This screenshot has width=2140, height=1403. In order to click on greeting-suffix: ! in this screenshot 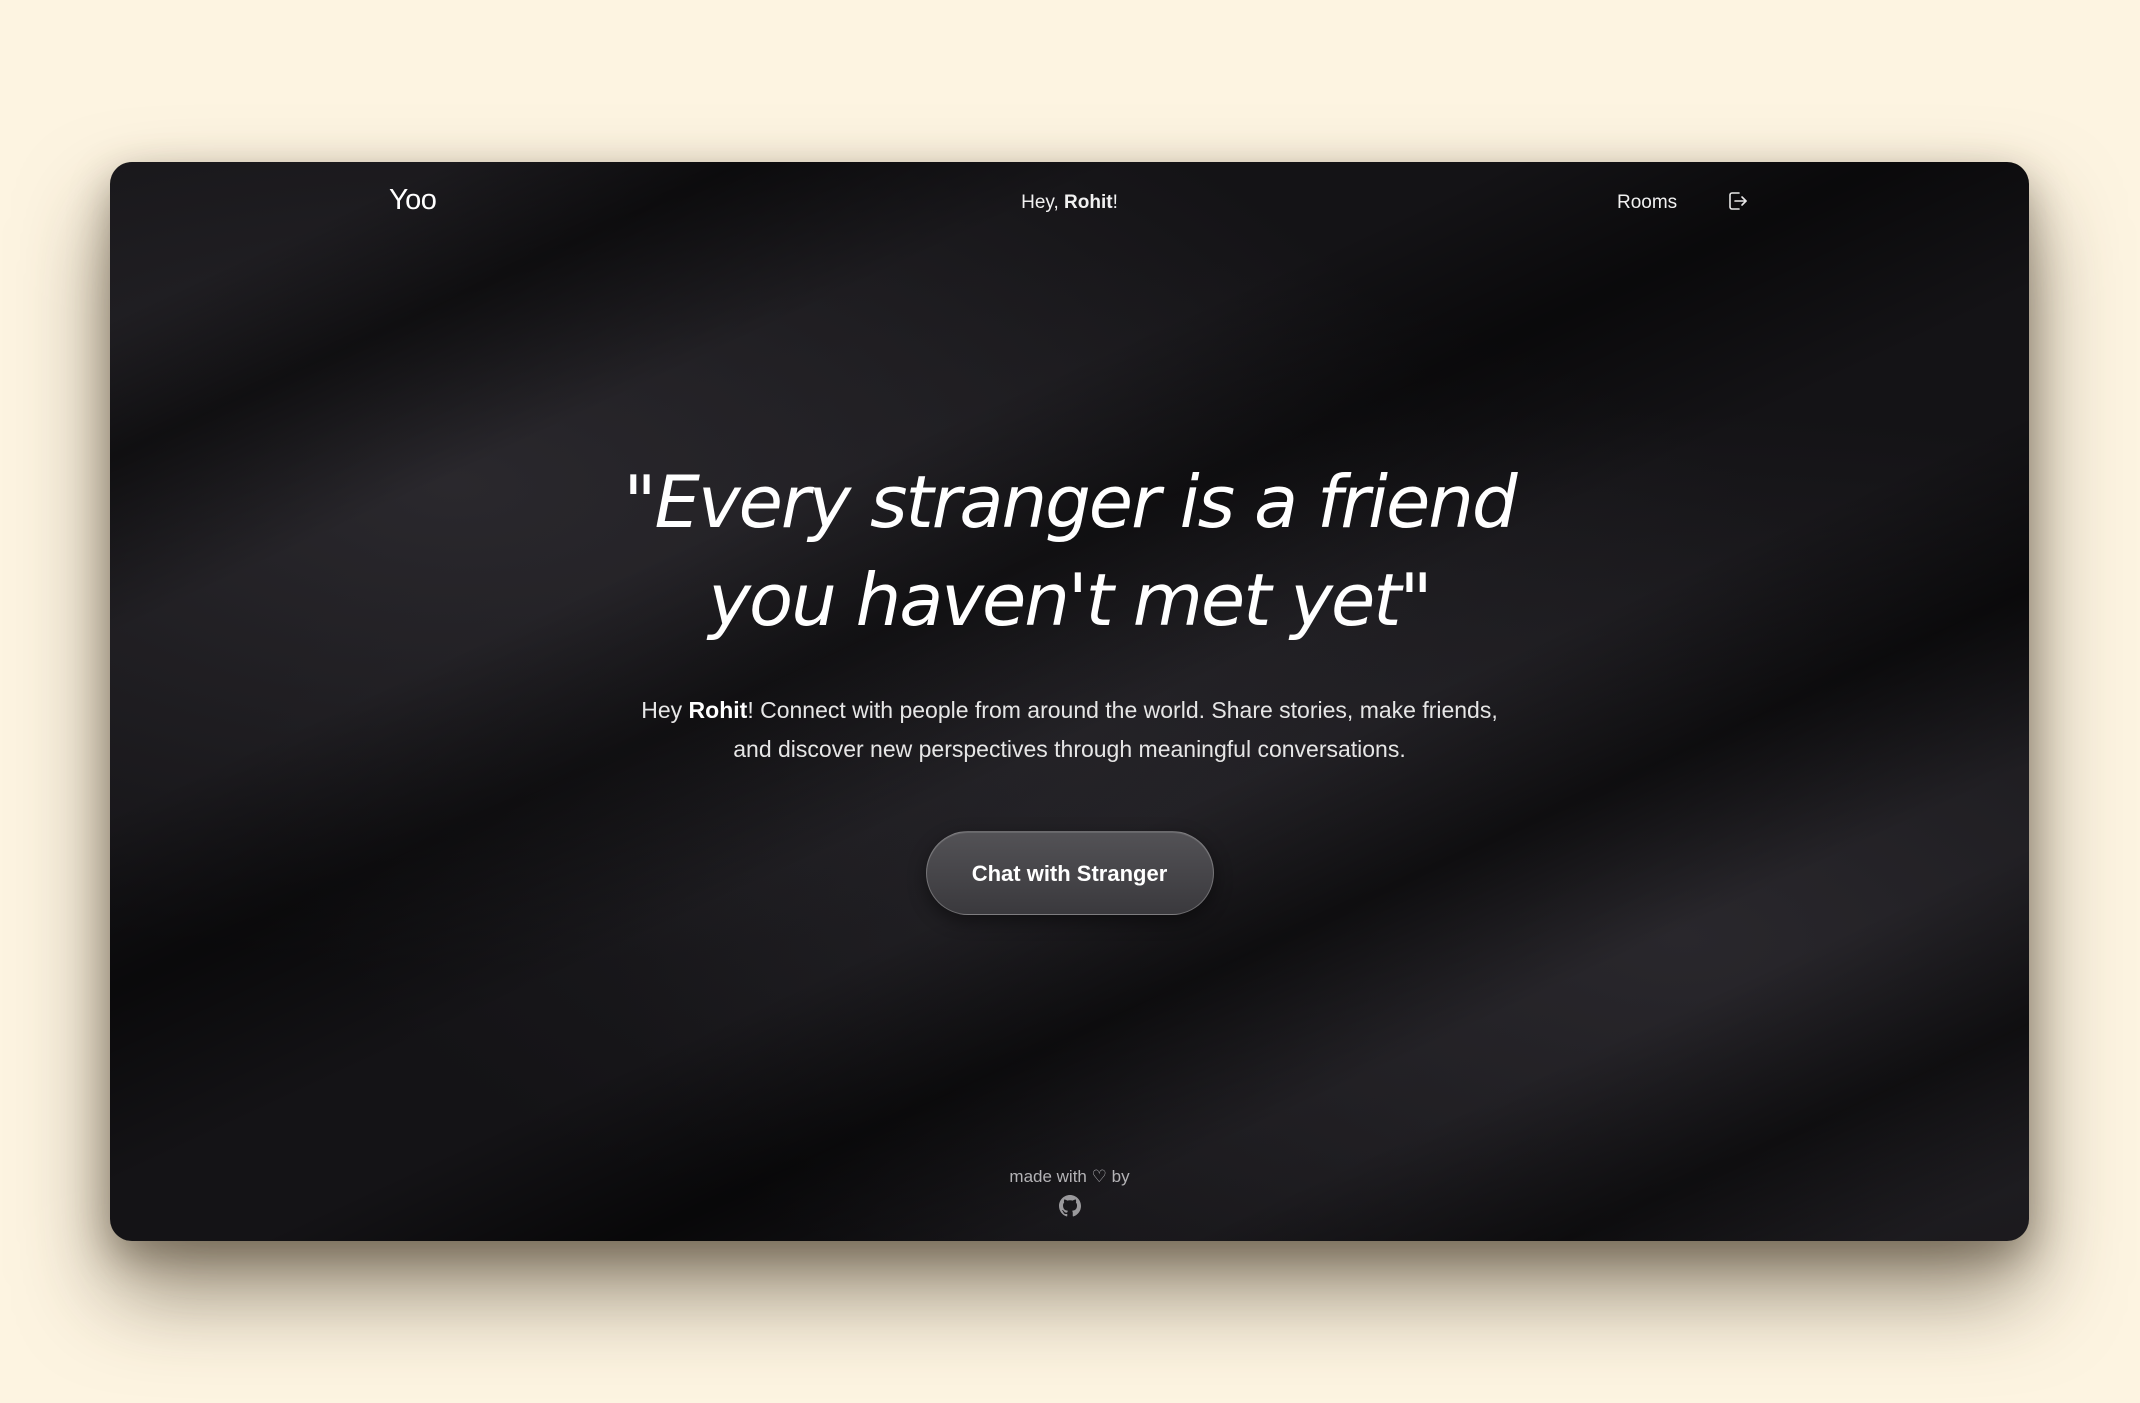, I will do `click(1115, 202)`.